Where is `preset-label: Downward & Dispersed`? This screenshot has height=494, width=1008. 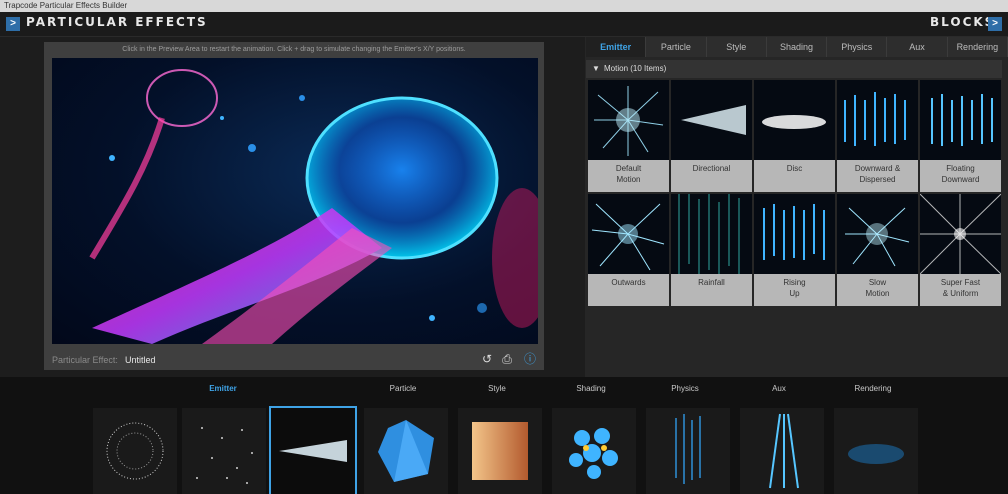
preset-label: Downward & Dispersed is located at coordinates (877, 174).